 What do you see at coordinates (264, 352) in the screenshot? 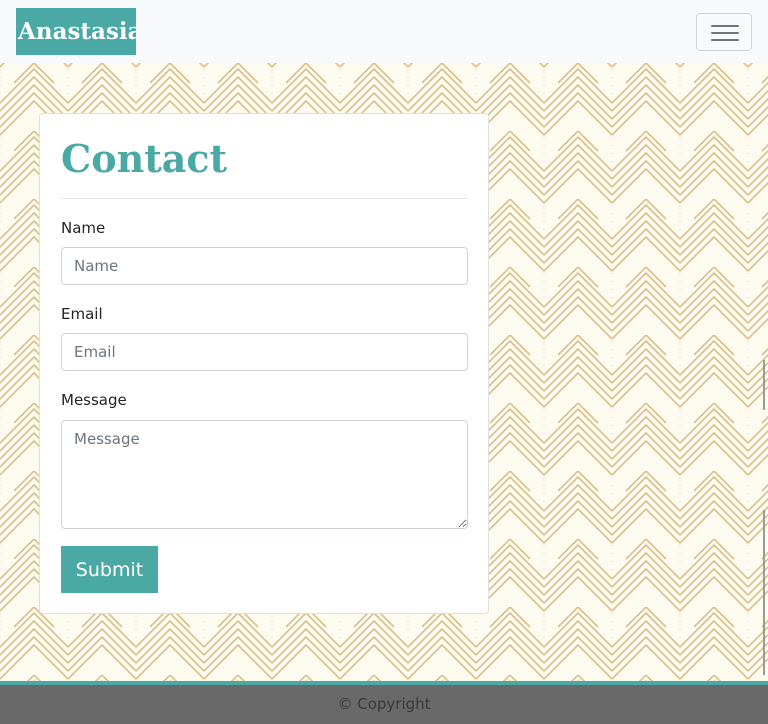
I see `email-input` at bounding box center [264, 352].